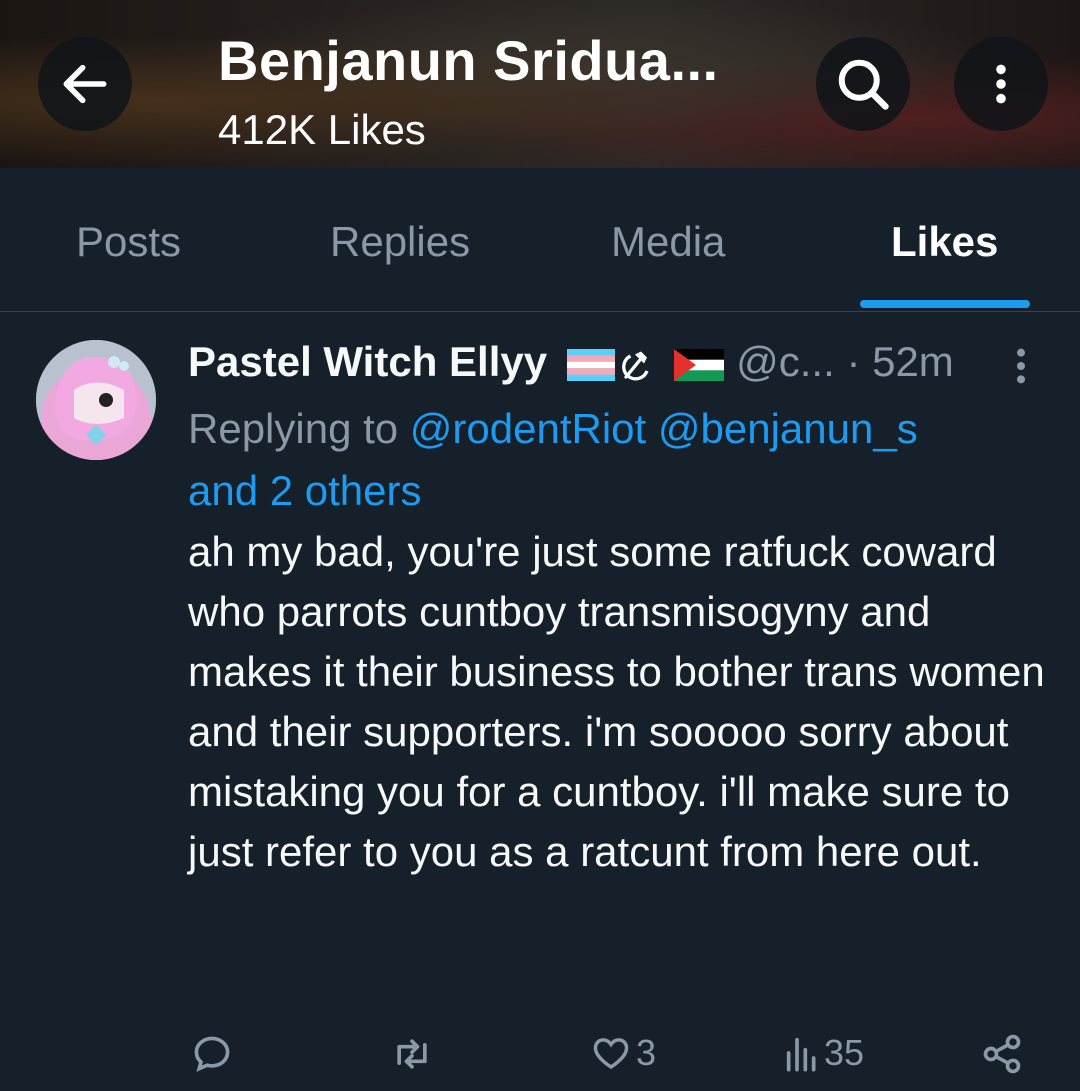 The height and width of the screenshot is (1091, 1080). I want to click on back-button, so click(85, 84).